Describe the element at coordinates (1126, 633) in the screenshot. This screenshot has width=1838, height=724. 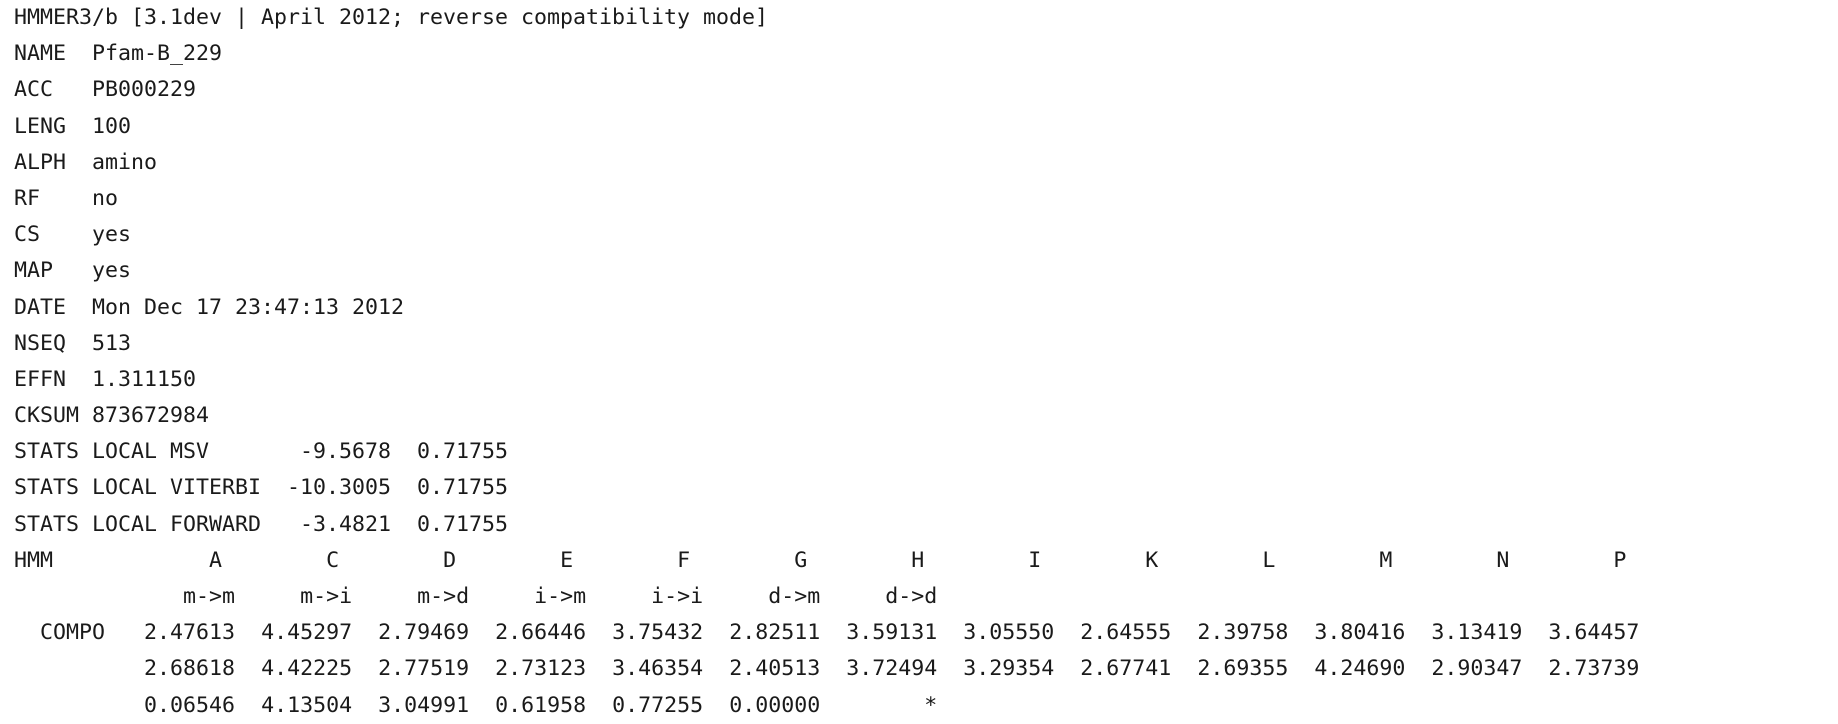
I see `match-emission-value: 2.64555` at that location.